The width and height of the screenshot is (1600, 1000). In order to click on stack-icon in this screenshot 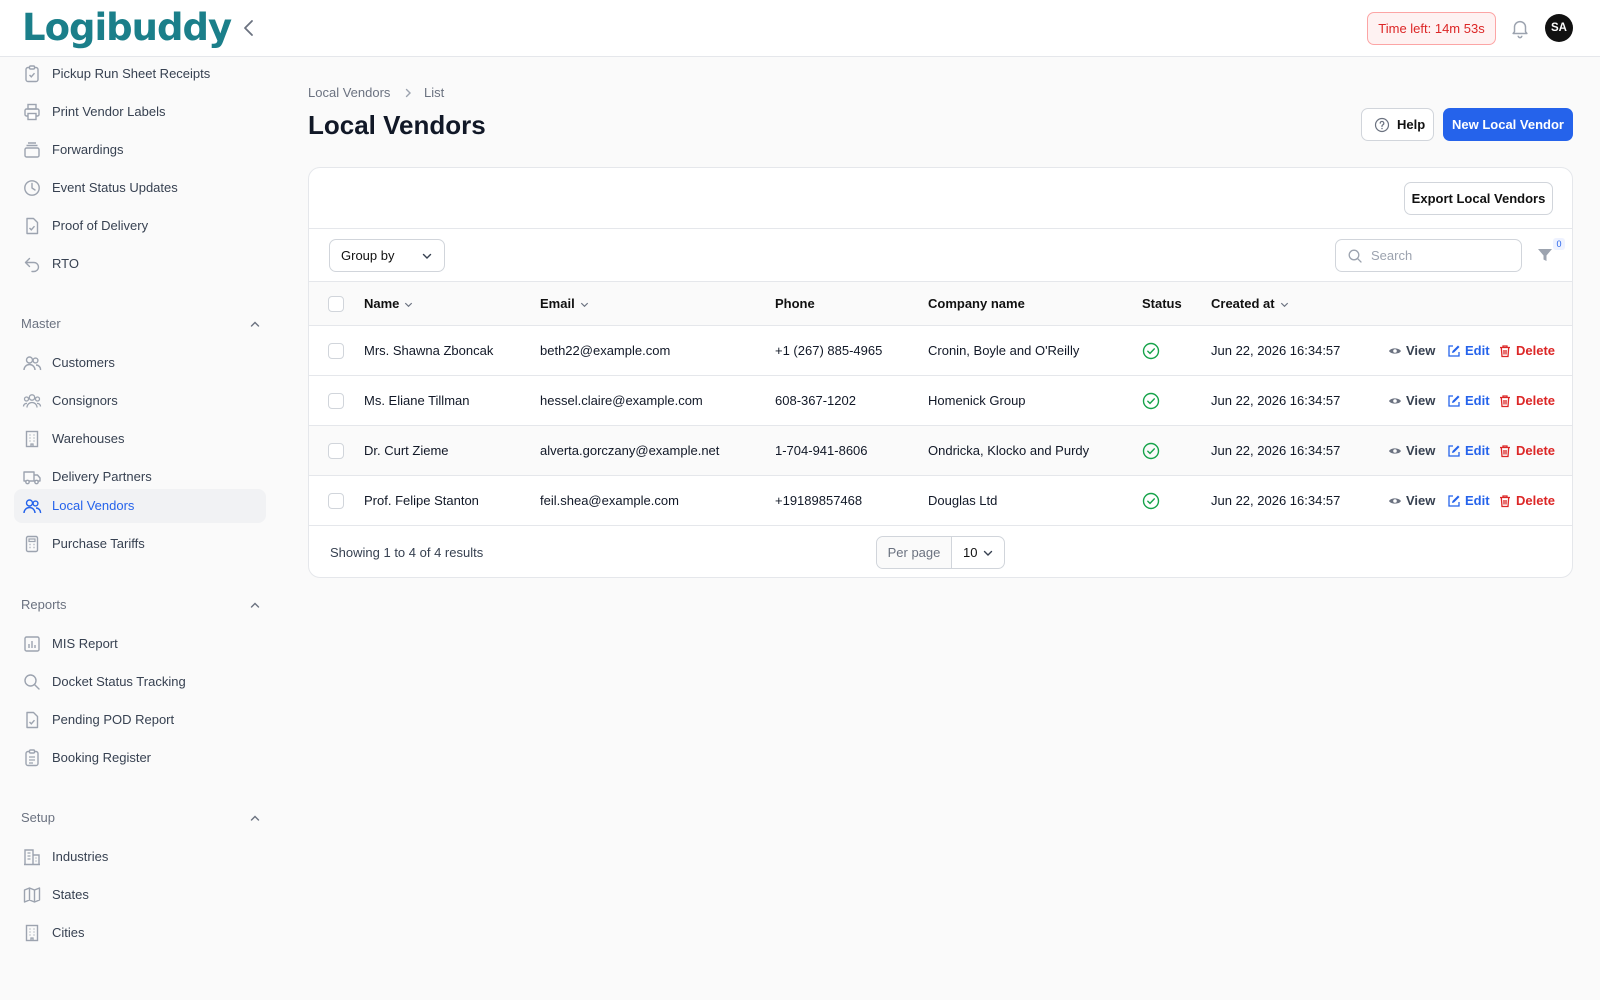, I will do `click(32, 150)`.